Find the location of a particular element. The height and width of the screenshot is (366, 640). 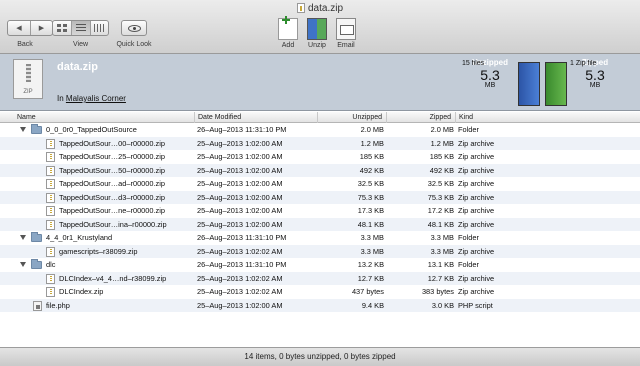

unzipped-size: 492 KB is located at coordinates (371, 170).